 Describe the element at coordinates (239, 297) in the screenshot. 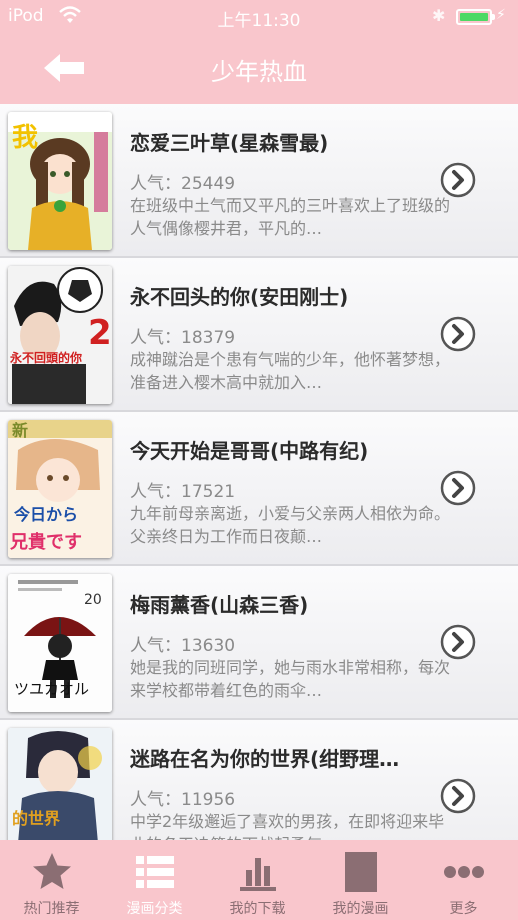

I see `comic-title: 永不回头的你(安田刚士)` at that location.